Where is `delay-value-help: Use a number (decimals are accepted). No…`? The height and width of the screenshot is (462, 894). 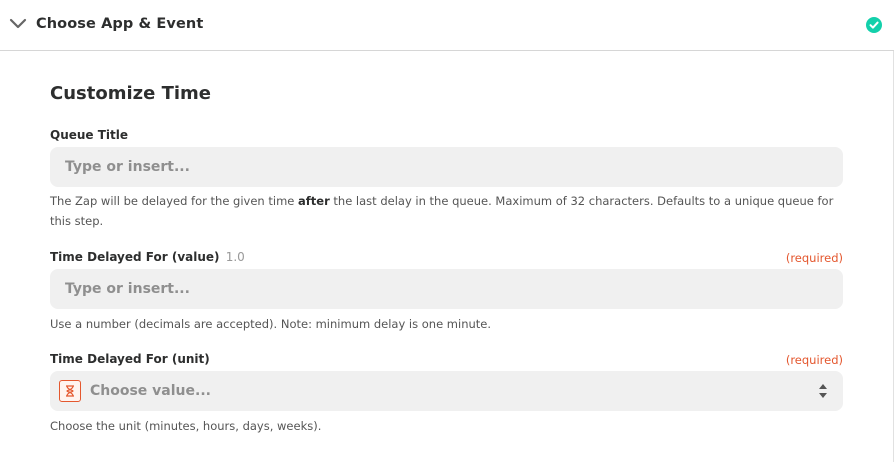
delay-value-help: Use a number (decimals are accepted). No… is located at coordinates (271, 324).